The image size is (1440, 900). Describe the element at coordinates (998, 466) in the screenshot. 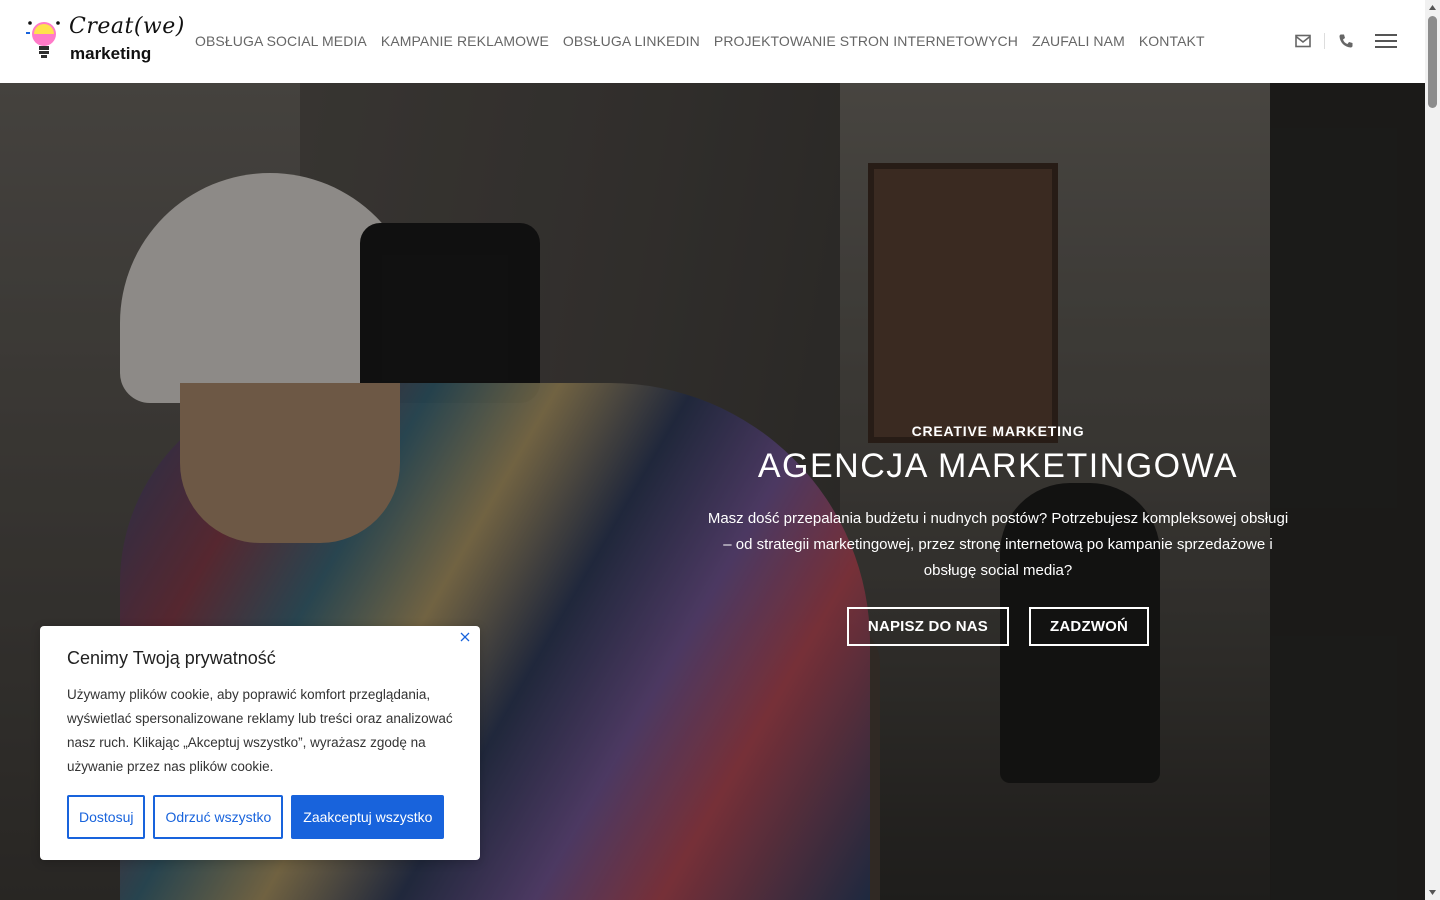

I see `hero-title: AGENCJA MARKETINGOWA` at that location.